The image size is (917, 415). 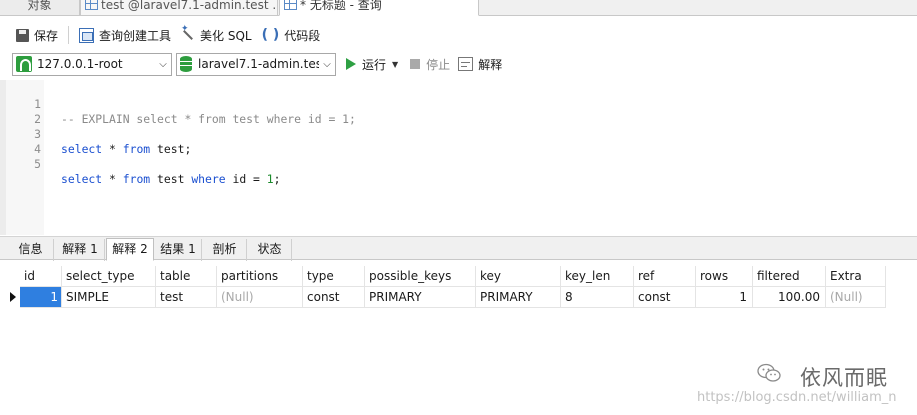 I want to click on table-icon, so click(x=91, y=5).